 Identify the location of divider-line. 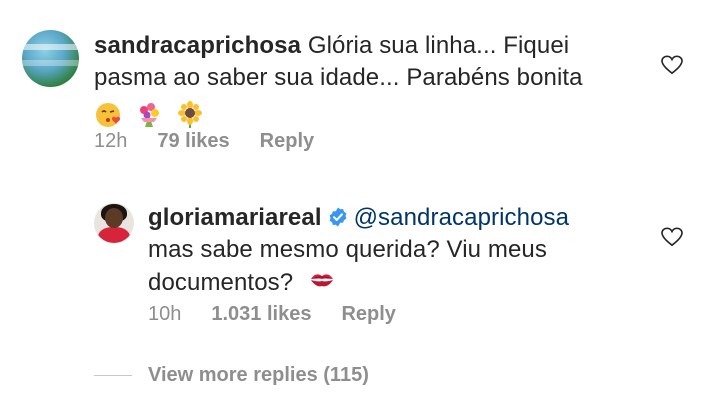
(113, 375).